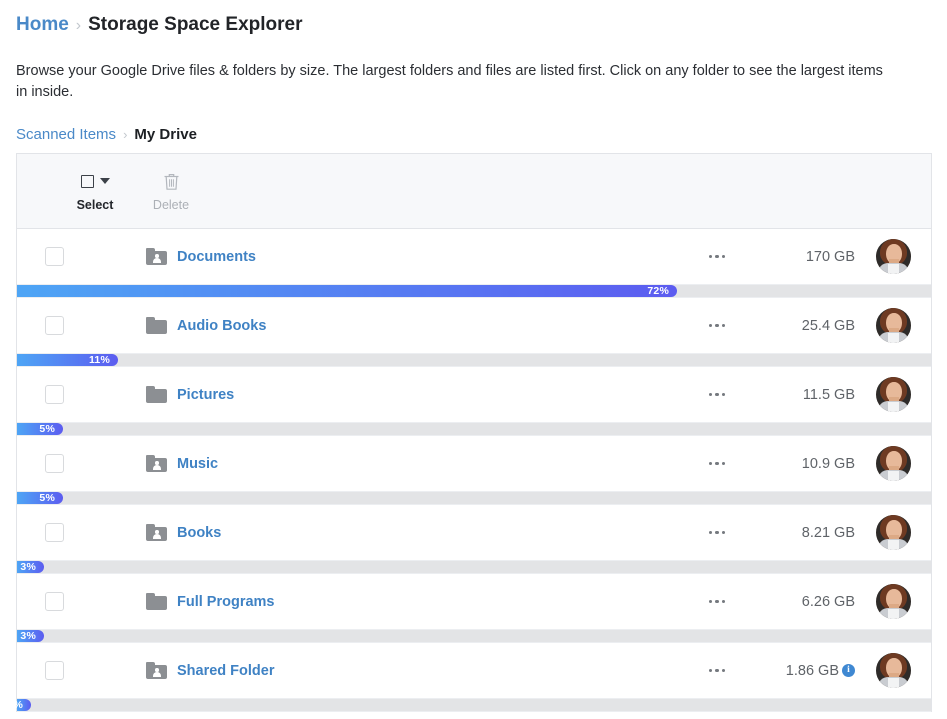 This screenshot has height=719, width=947. Describe the element at coordinates (221, 326) in the screenshot. I see `row-item-name: Audio Books` at that location.